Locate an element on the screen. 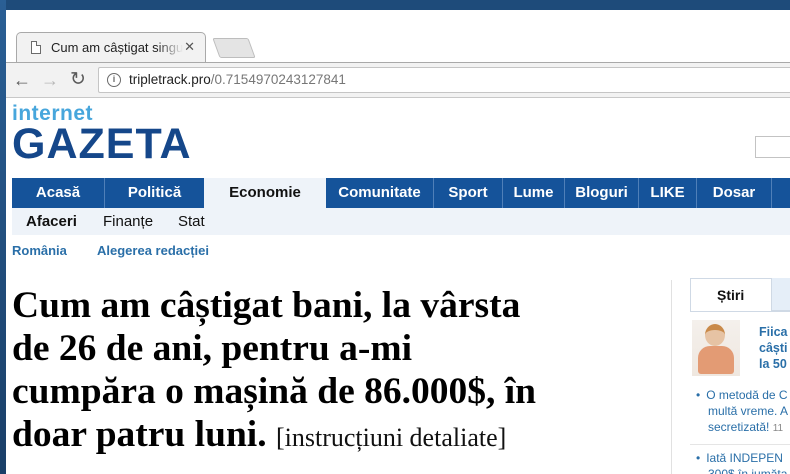 The width and height of the screenshot is (790, 474). url-host: tripletrack.pro is located at coordinates (170, 79).